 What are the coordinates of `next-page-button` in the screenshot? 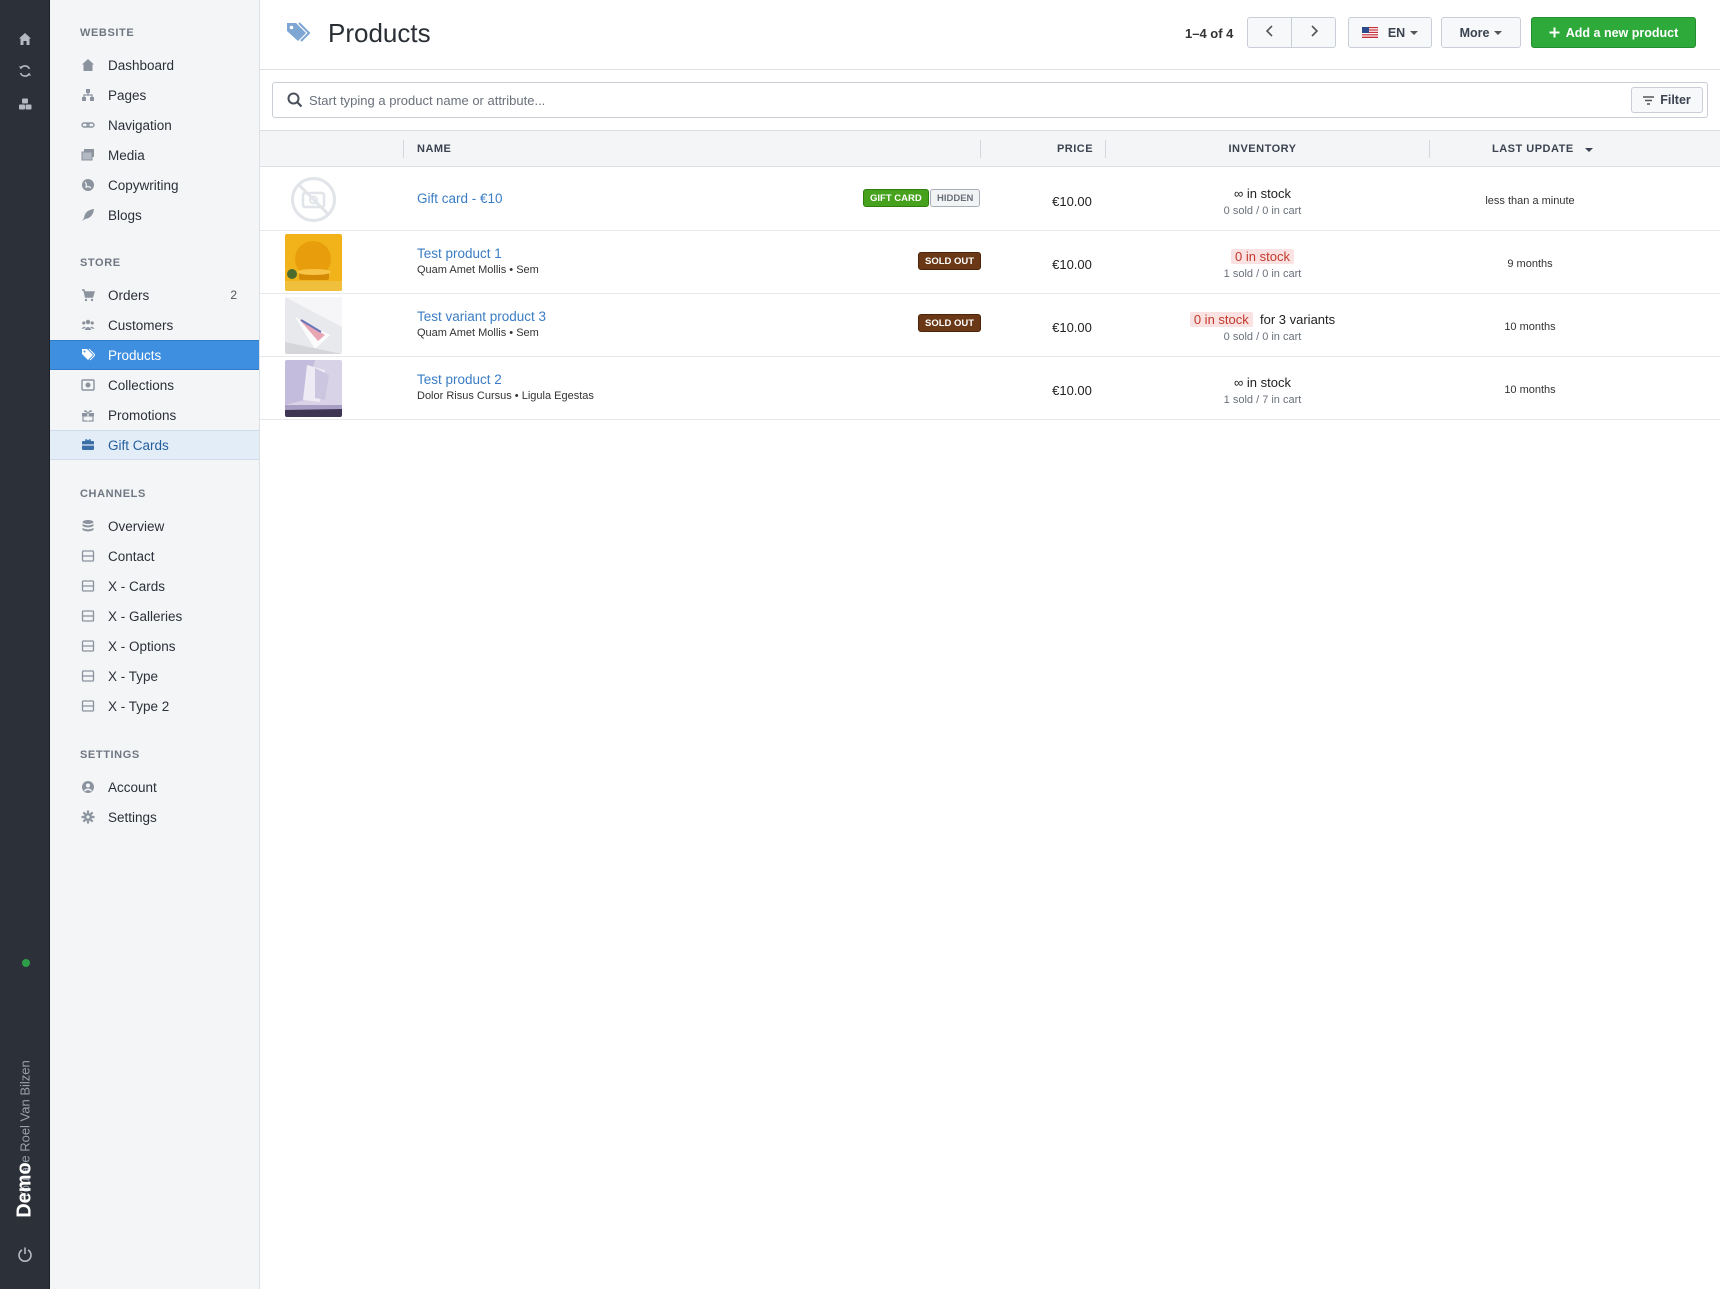 It's located at (1313, 32).